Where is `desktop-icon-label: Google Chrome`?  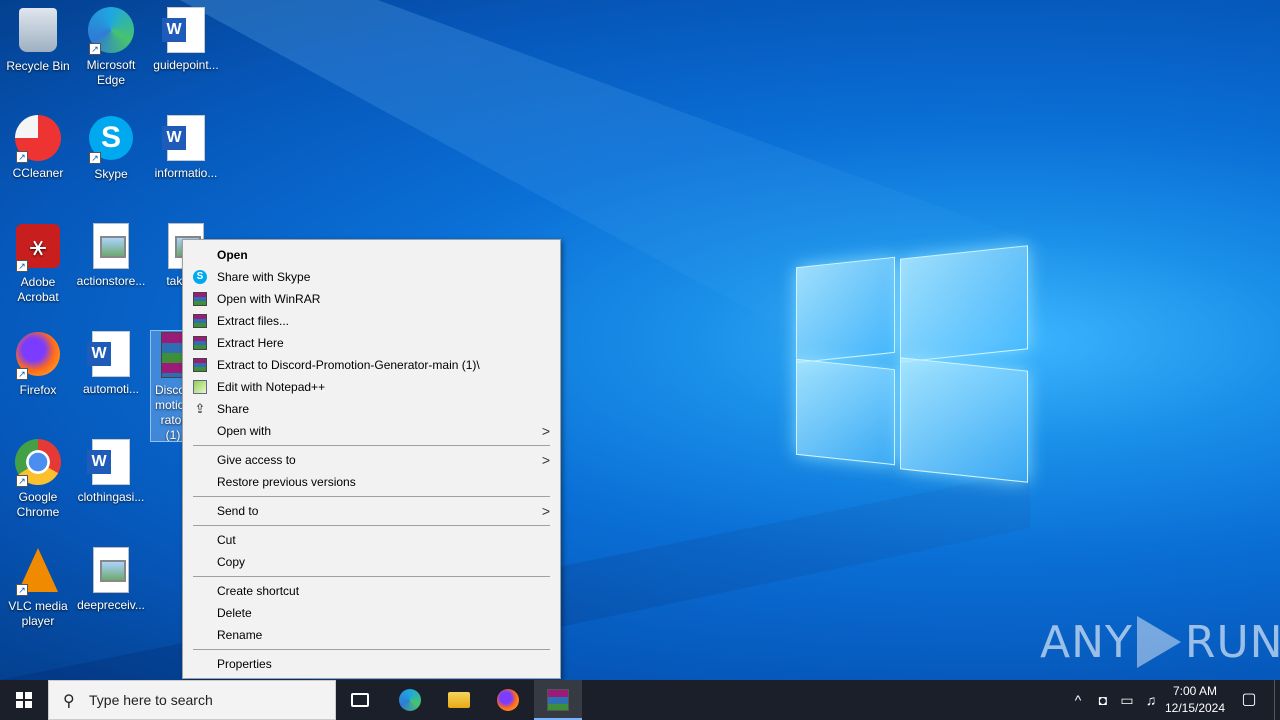
desktop-icon-label: Google Chrome is located at coordinates (38, 504).